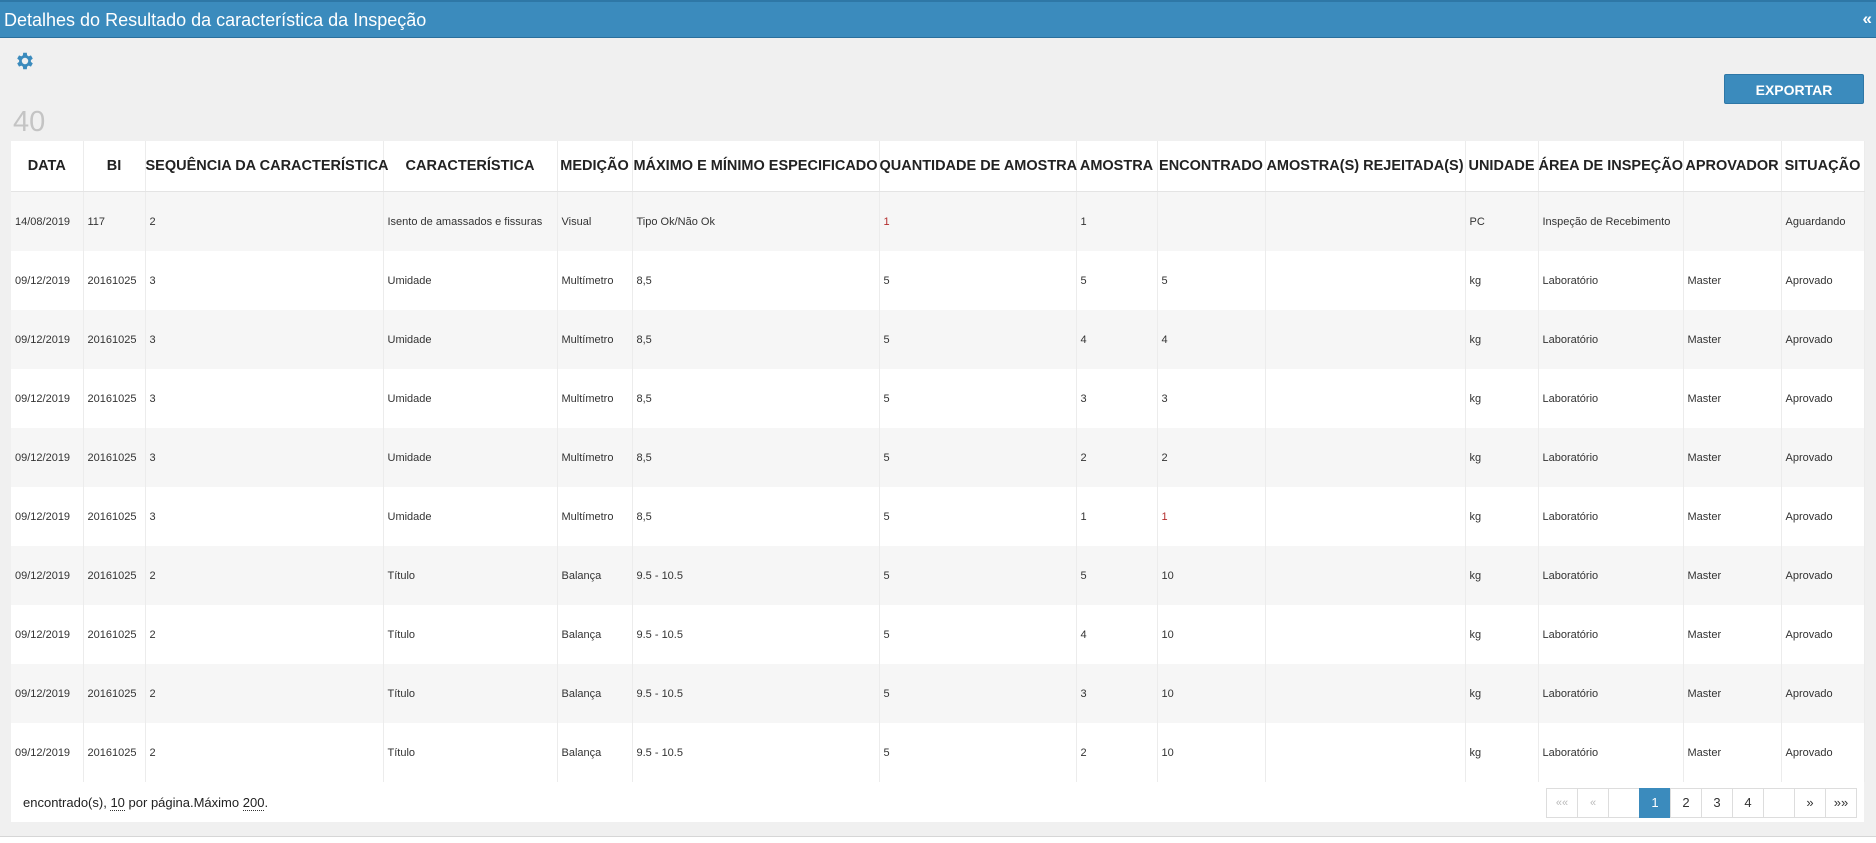 Image resolution: width=1876 pixels, height=843 pixels. Describe the element at coordinates (25, 61) in the screenshot. I see `gear-icon` at that location.